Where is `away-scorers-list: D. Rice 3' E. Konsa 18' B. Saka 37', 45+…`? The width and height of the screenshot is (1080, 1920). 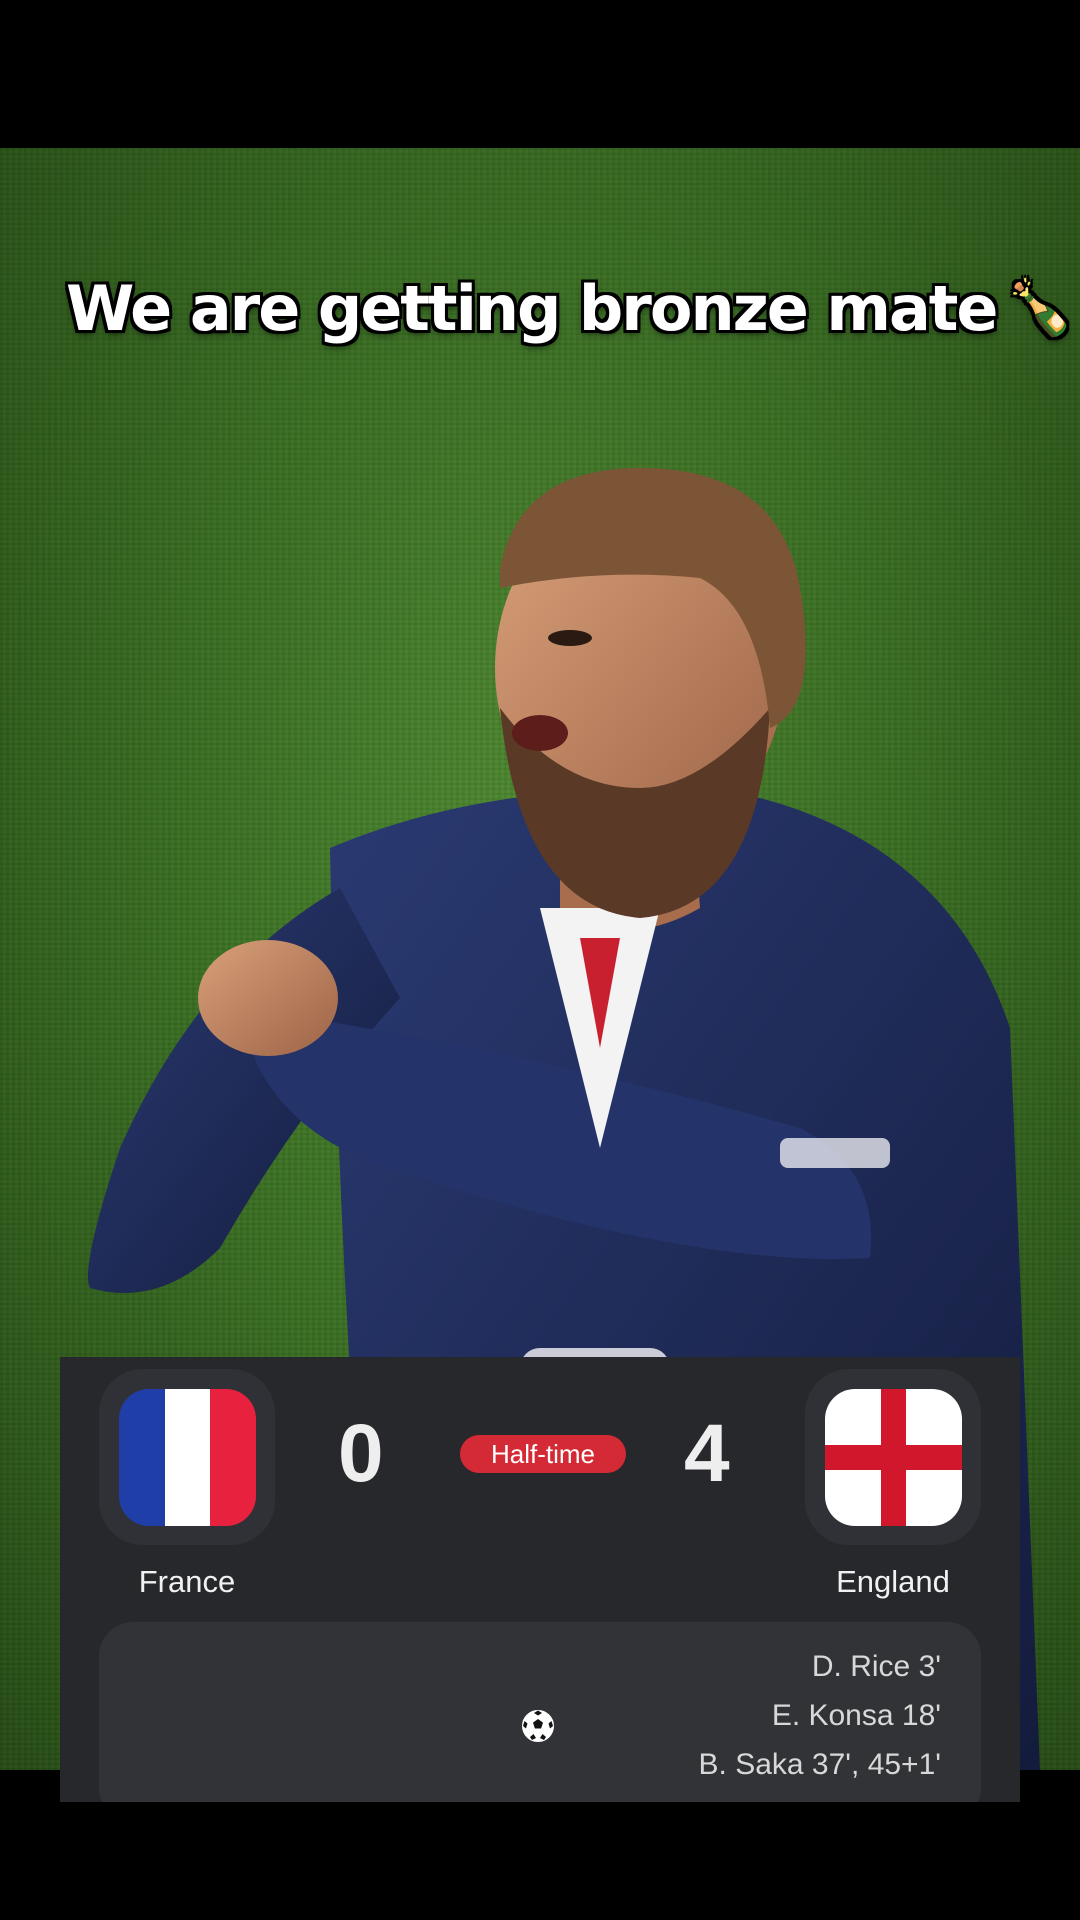 away-scorers-list: D. Rice 3' E. Konsa 18' B. Saka 37', 45+… is located at coordinates (820, 1715).